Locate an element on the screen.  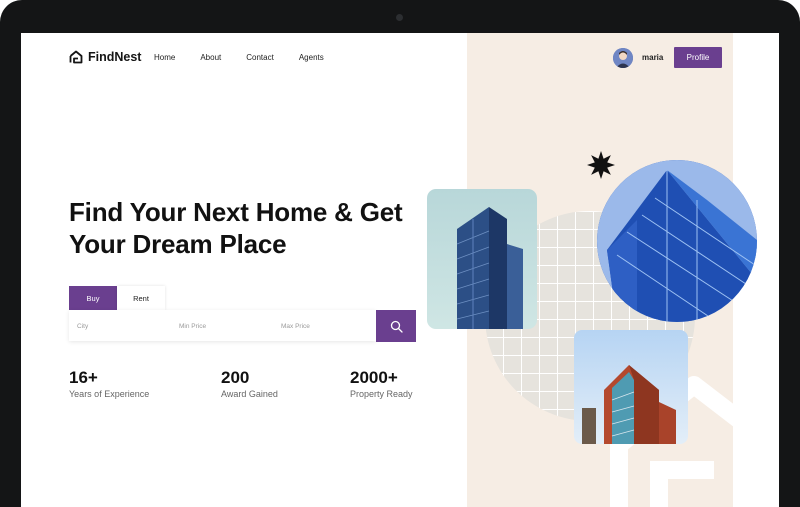
avatar is located at coordinates (623, 58).